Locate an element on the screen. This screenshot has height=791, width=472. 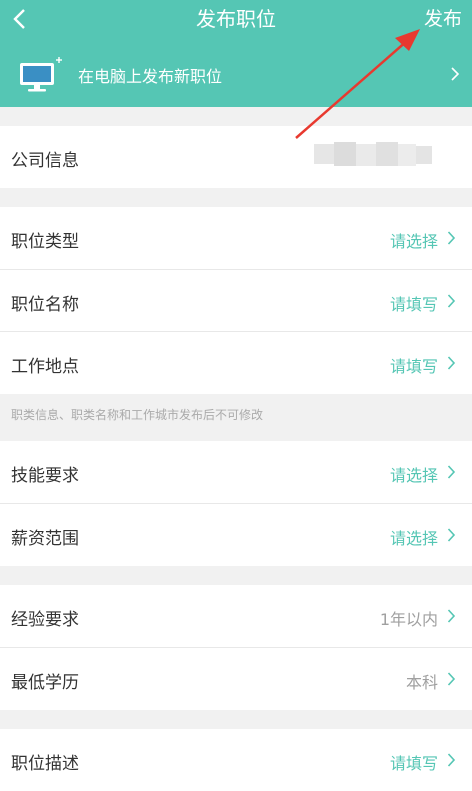
skills-value: 请选择 is located at coordinates (413, 475).